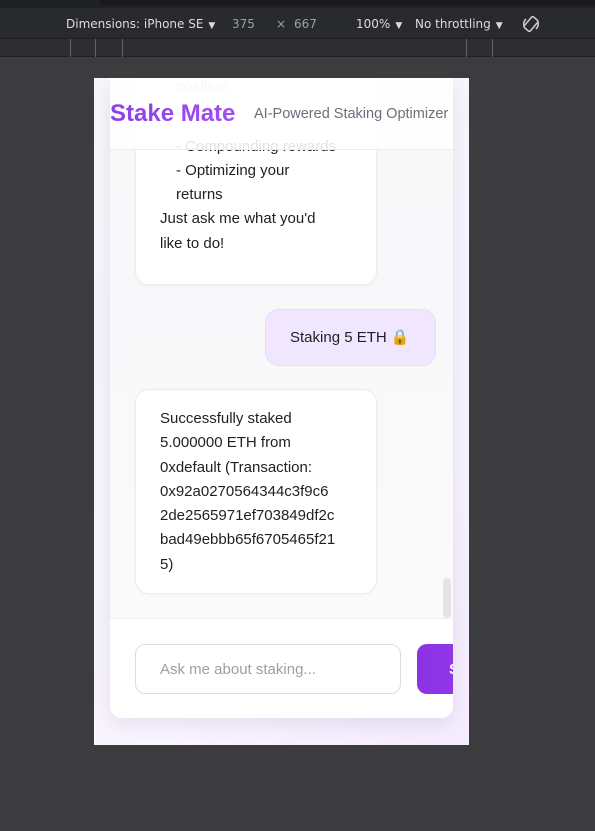 The width and height of the screenshot is (595, 831). Describe the element at coordinates (453, 24) in the screenshot. I see `throttling-label: No throttling` at that location.